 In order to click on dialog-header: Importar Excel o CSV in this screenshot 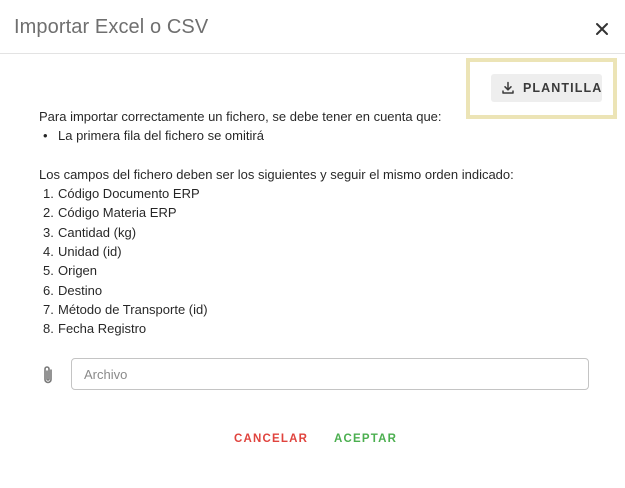, I will do `click(312, 27)`.